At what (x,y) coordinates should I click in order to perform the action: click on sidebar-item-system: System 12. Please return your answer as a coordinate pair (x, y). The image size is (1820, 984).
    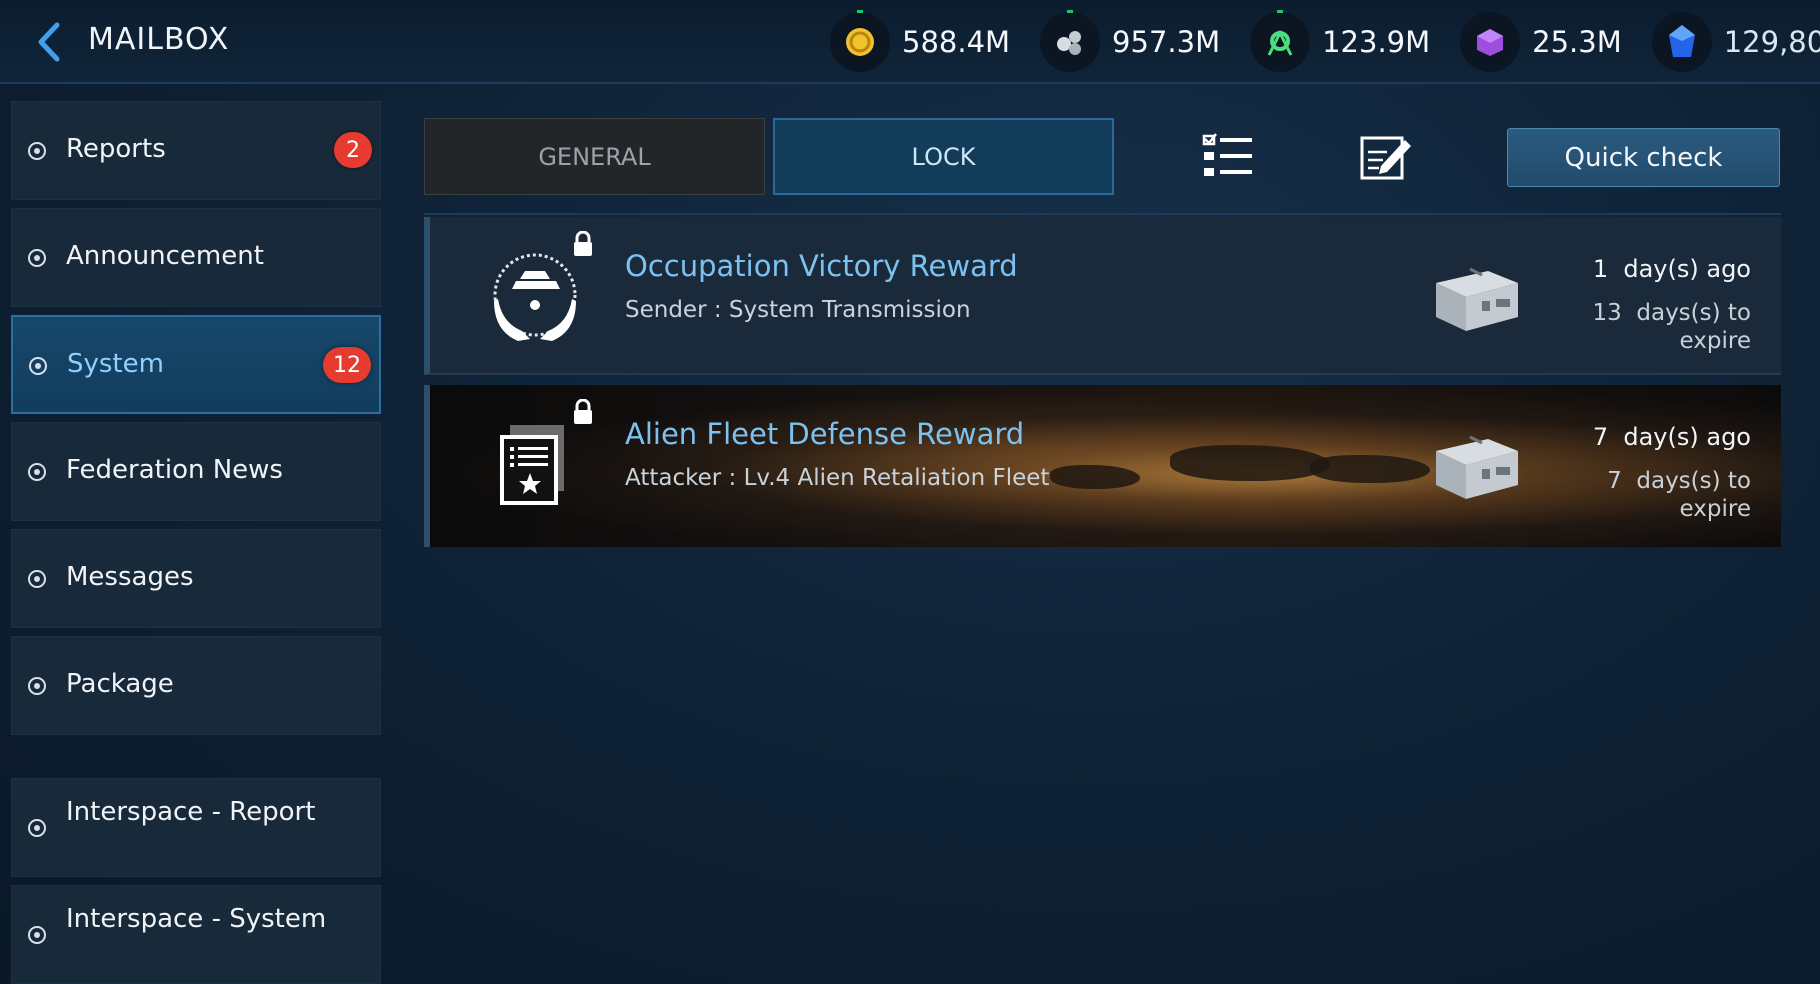
    Looking at the image, I should click on (196, 364).